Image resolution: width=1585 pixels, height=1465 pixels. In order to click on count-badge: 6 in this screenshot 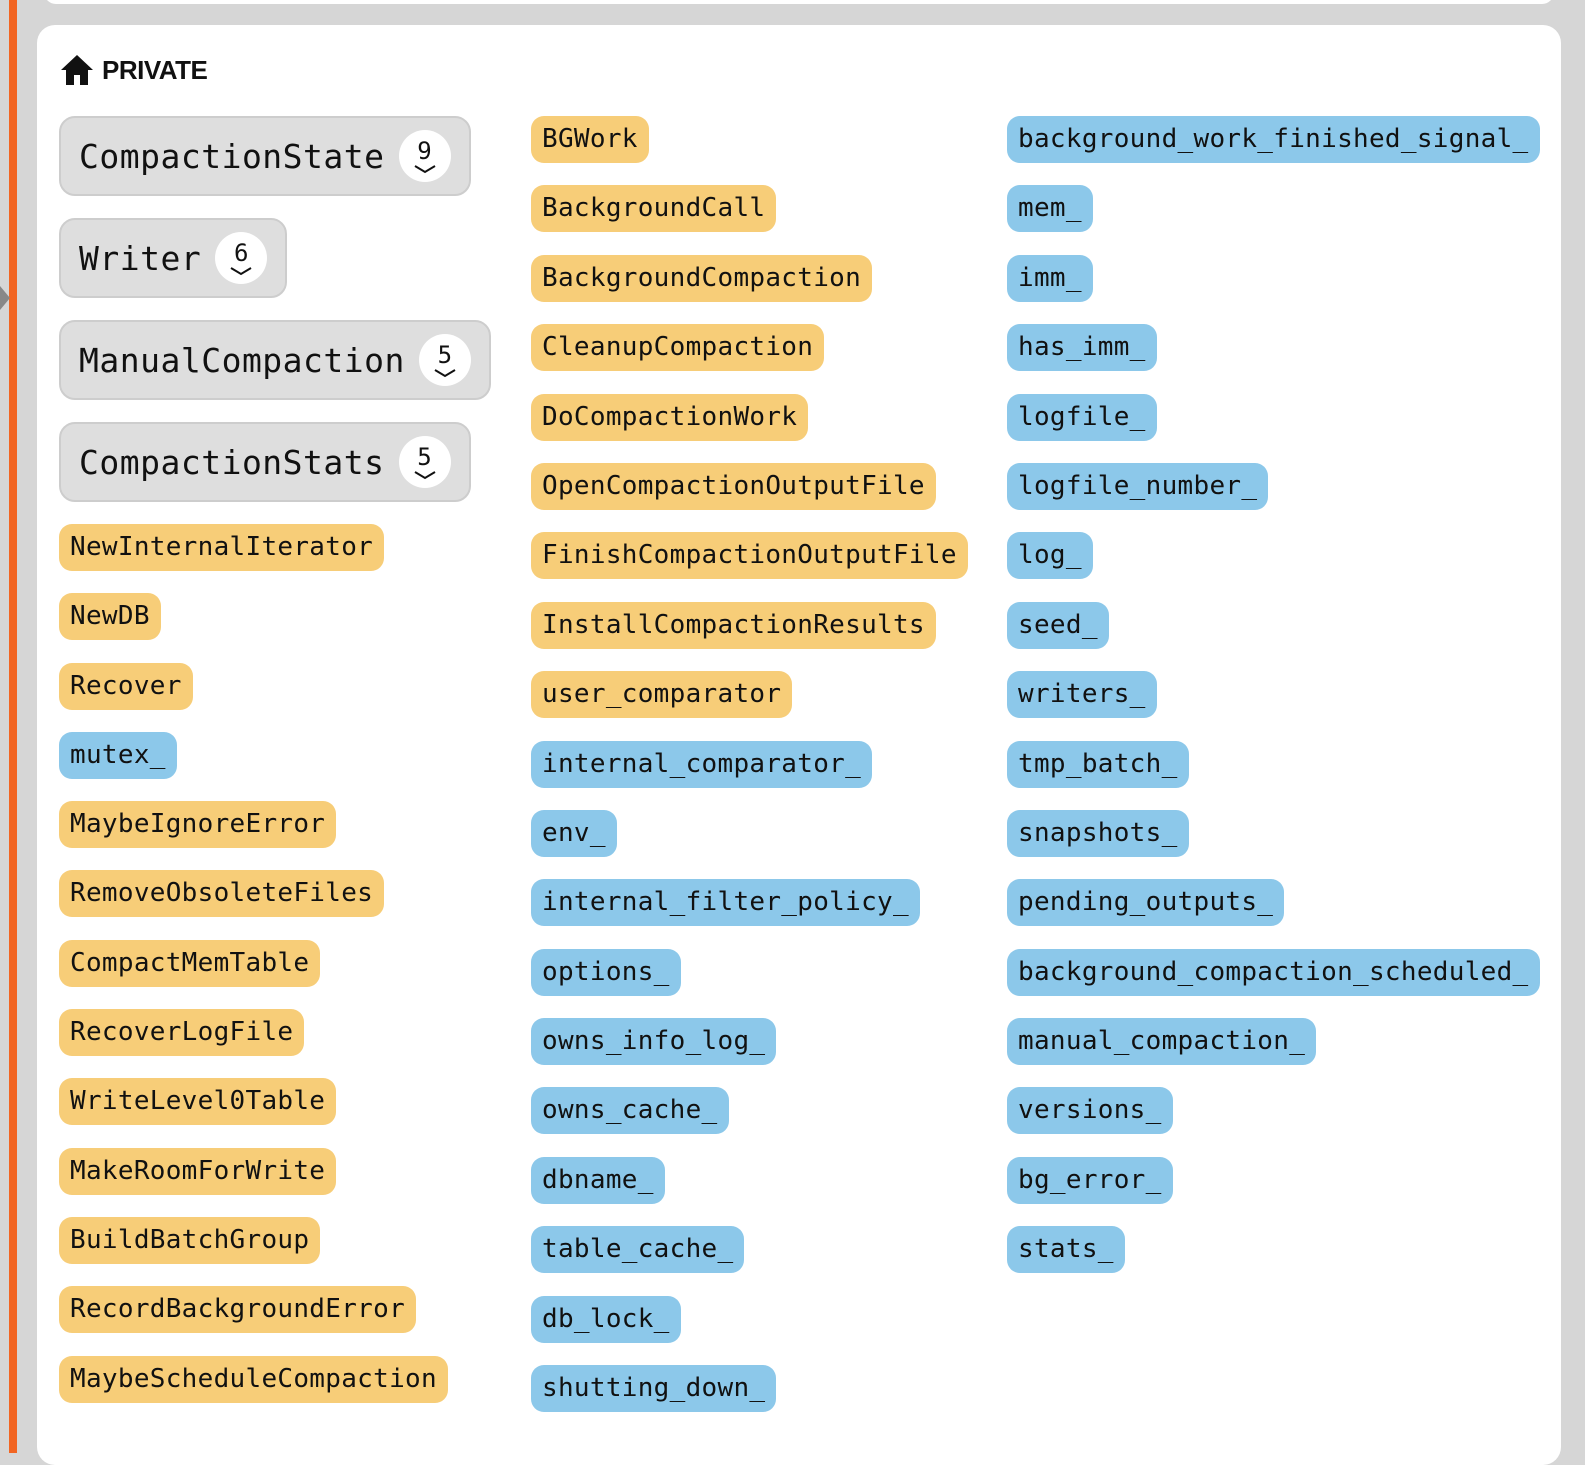, I will do `click(241, 258)`.